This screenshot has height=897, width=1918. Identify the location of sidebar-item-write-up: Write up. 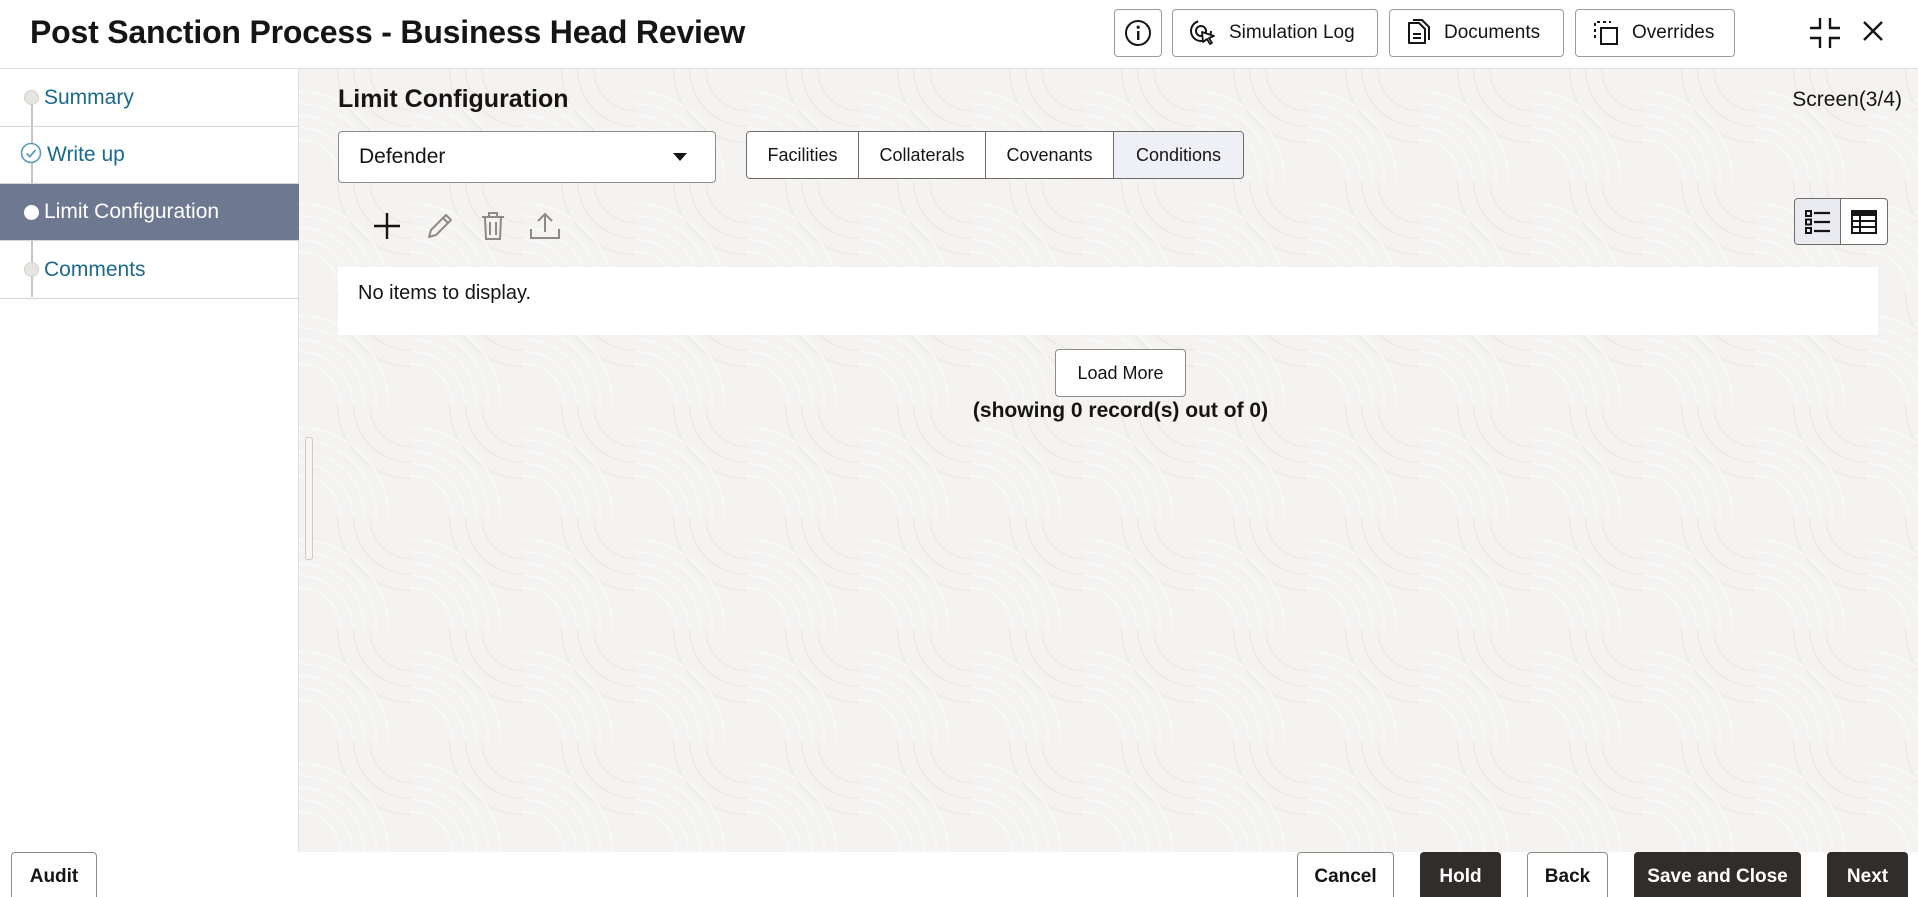
(149, 155).